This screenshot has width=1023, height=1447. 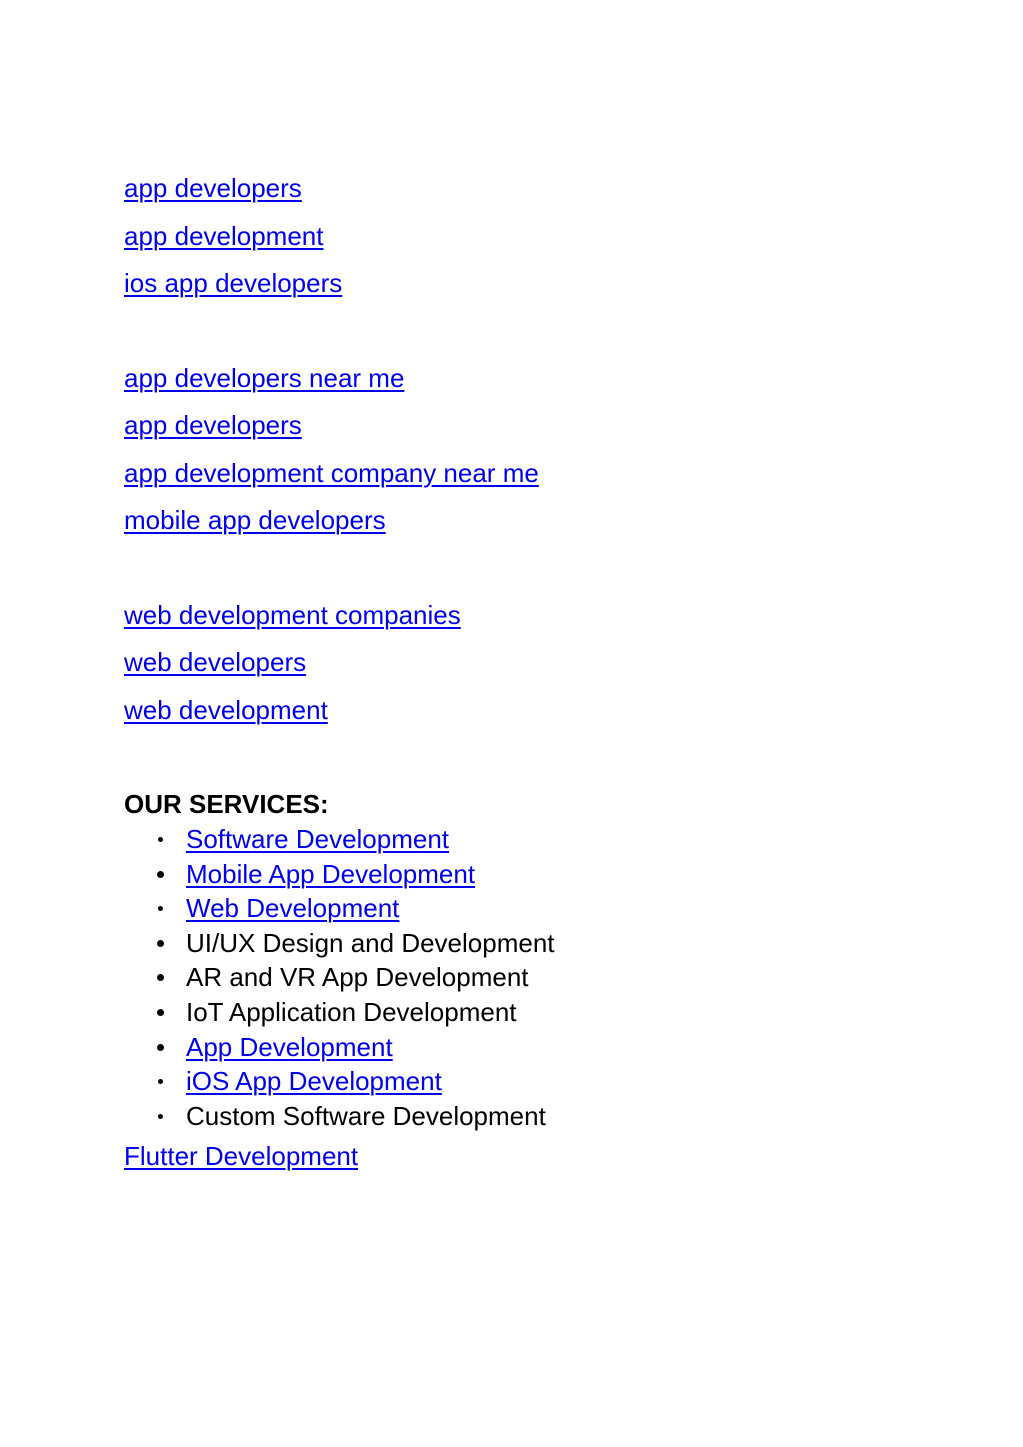 I want to click on service-item: AR and VR App Development, so click(x=524, y=976).